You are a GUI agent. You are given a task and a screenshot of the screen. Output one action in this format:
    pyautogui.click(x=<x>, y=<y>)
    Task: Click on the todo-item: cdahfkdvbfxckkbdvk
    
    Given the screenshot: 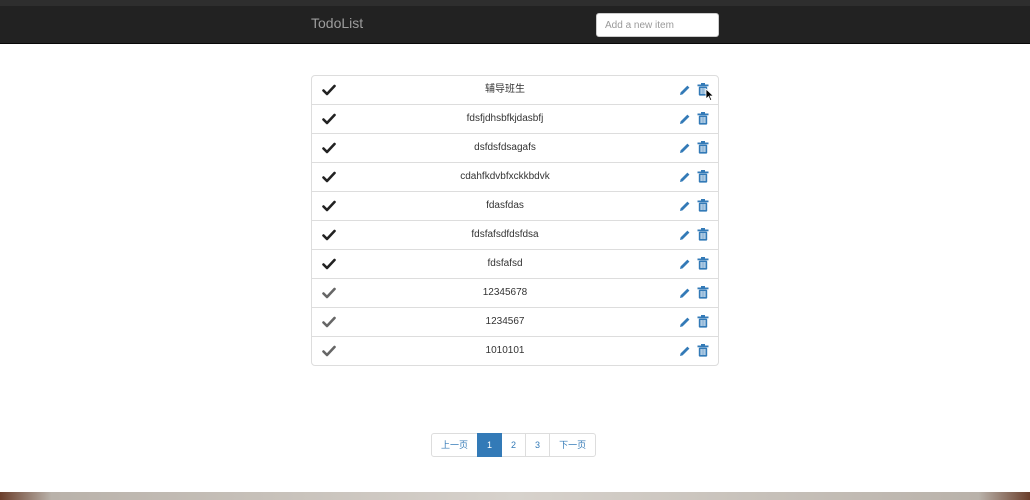 What is the action you would take?
    pyautogui.click(x=515, y=176)
    